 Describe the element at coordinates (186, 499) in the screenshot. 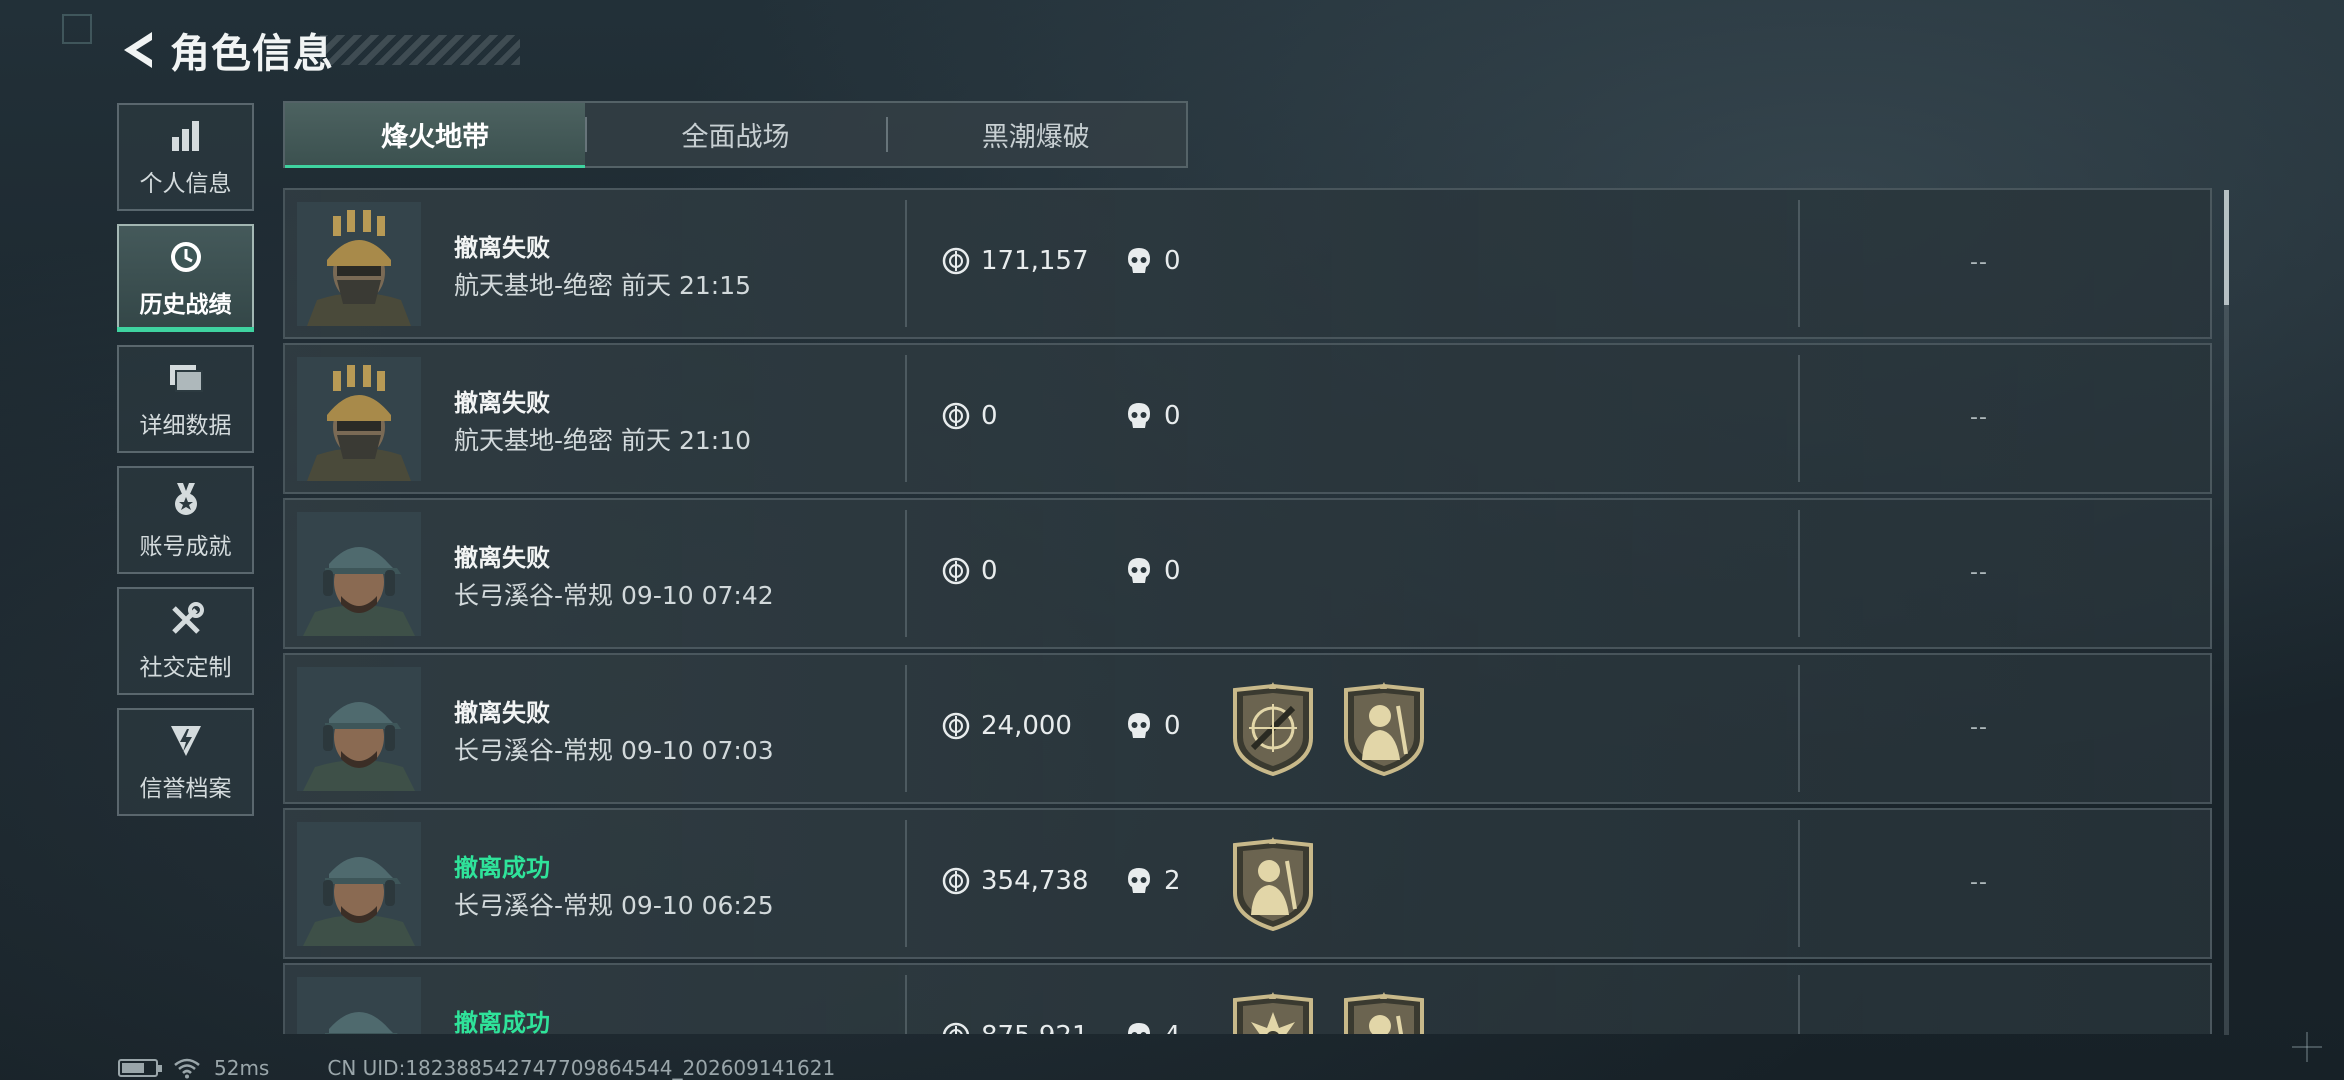

I see `medal-icon` at that location.